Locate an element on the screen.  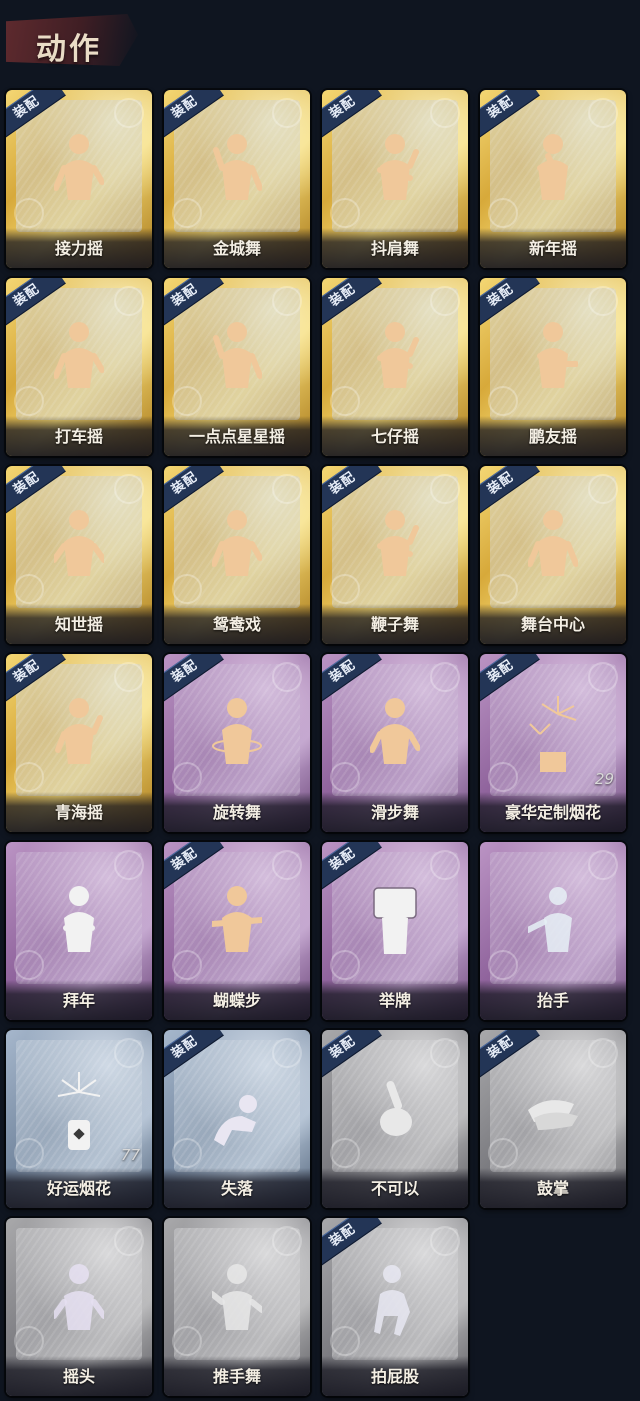
emote-card: 旋转舞 装配 is located at coordinates (237, 743).